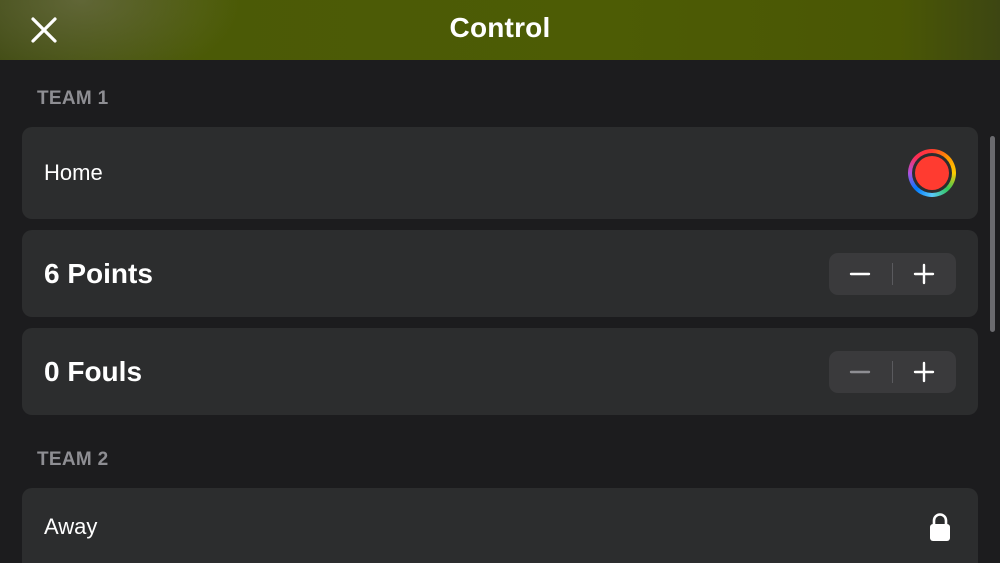 The image size is (1000, 563). I want to click on team-1-color-picker, so click(932, 173).